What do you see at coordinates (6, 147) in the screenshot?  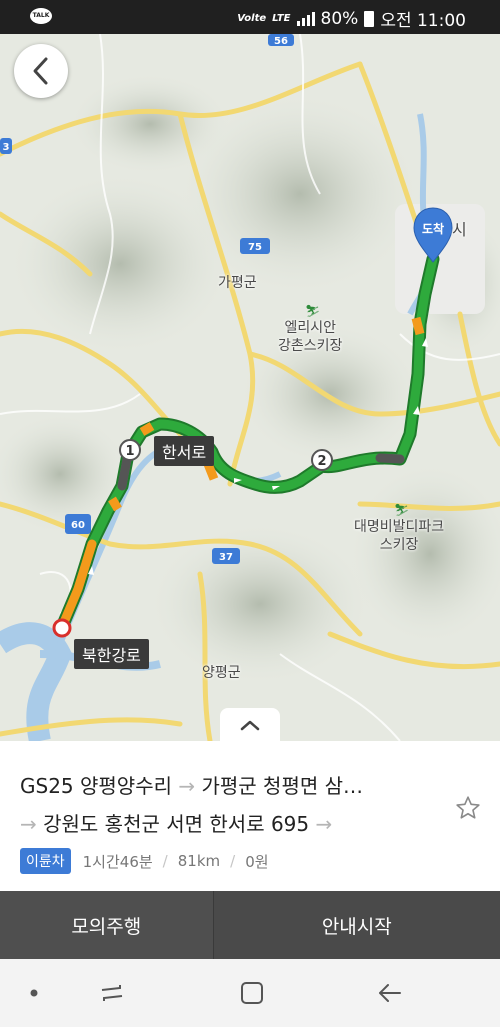 I see `road-3-label: 3` at bounding box center [6, 147].